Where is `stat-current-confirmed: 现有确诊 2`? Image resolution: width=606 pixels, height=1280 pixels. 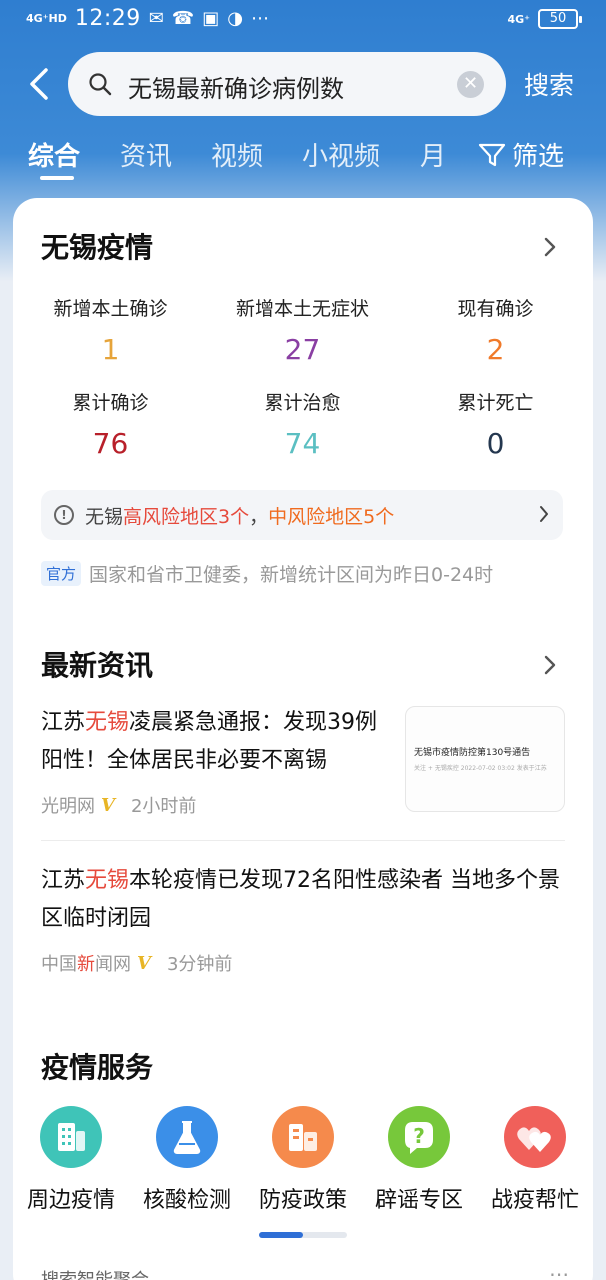 stat-current-confirmed: 现有确诊 2 is located at coordinates (495, 330).